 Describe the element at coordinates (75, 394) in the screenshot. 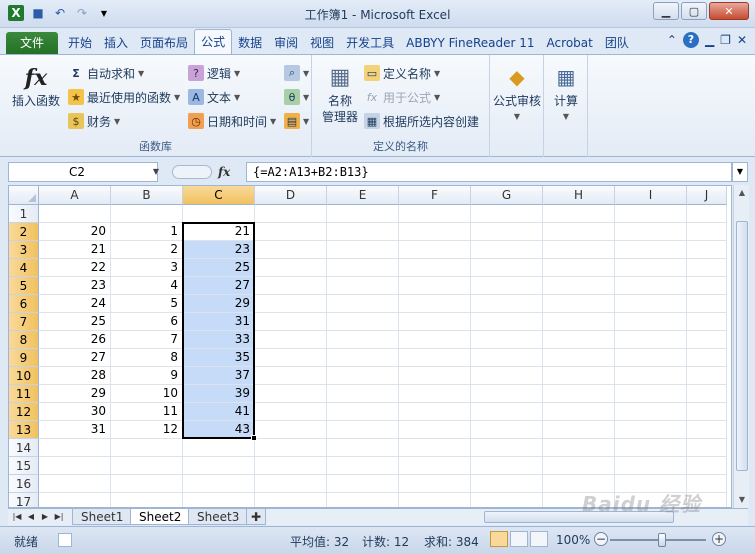

I see `cell-a11: 29` at that location.